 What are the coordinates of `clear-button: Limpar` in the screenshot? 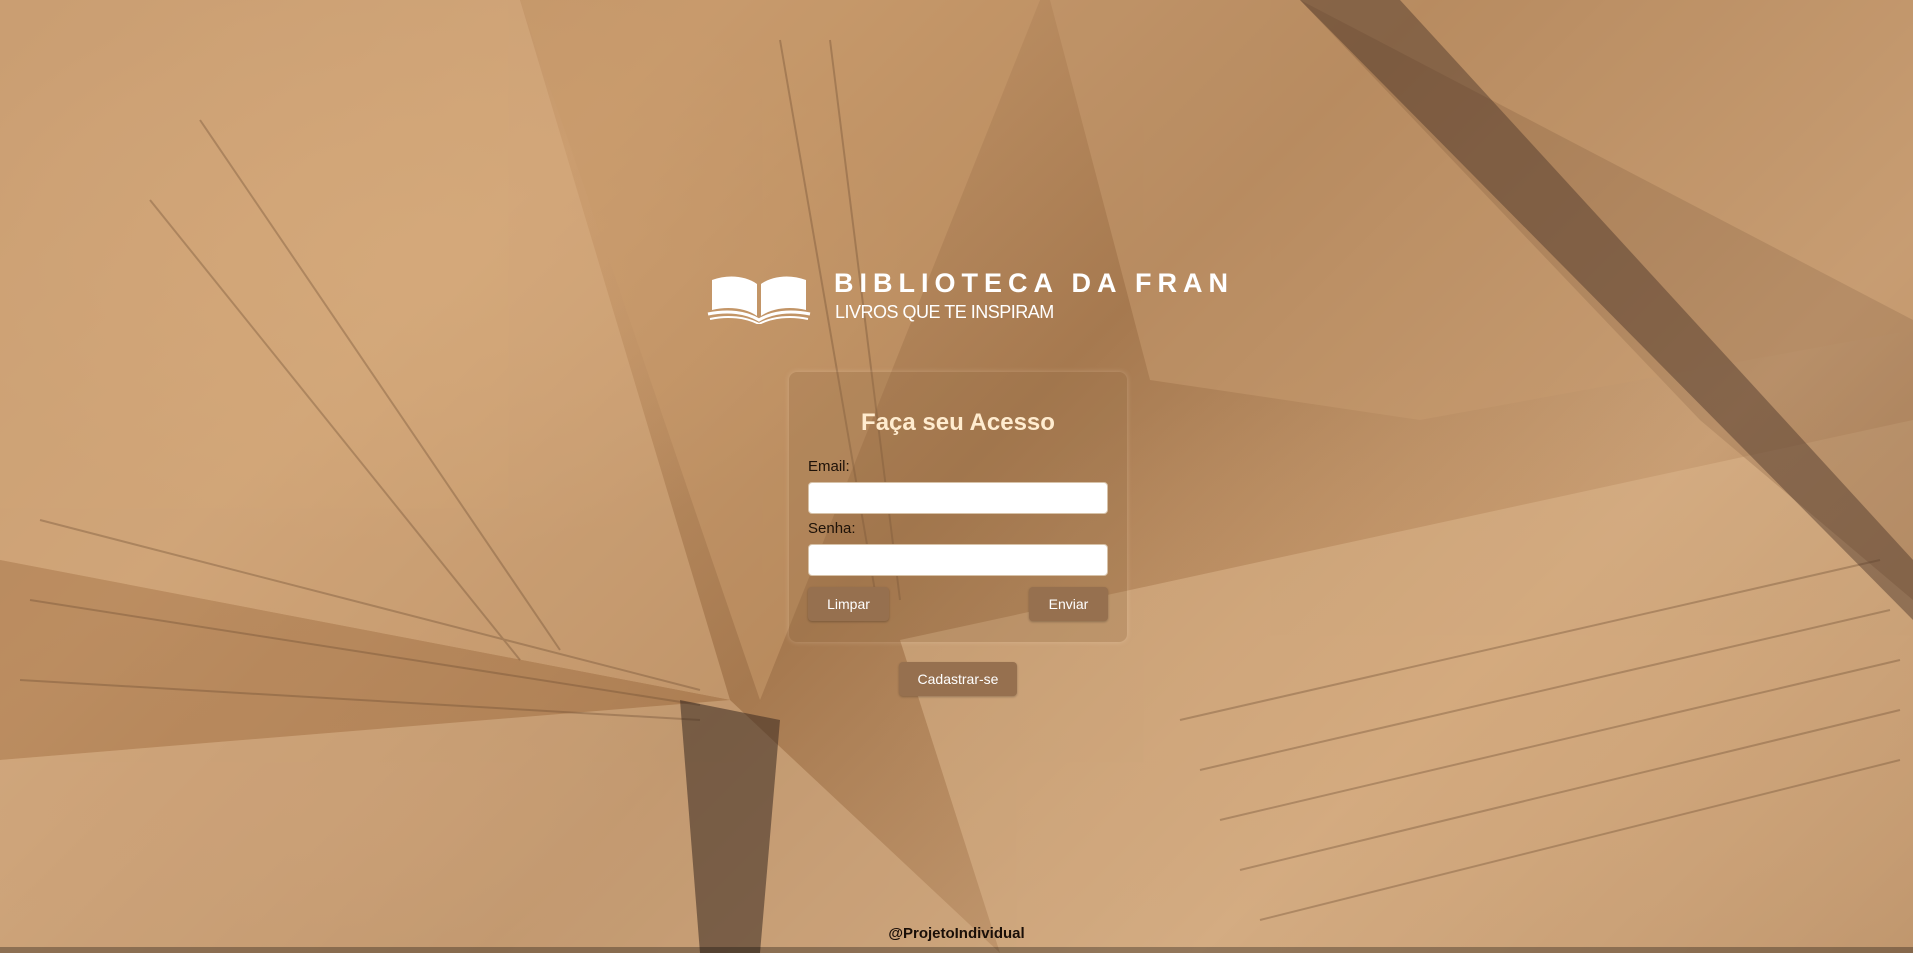 It's located at (848, 604).